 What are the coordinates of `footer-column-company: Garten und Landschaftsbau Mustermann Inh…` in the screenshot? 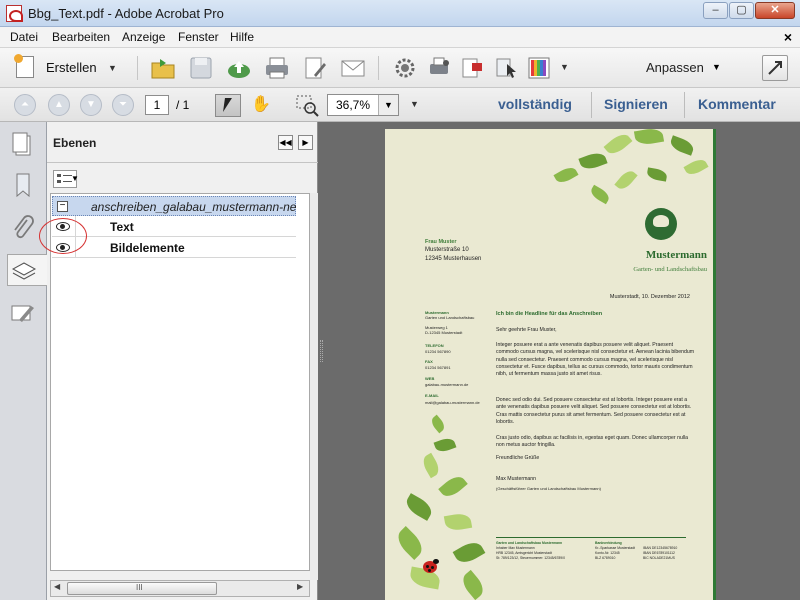 It's located at (536, 551).